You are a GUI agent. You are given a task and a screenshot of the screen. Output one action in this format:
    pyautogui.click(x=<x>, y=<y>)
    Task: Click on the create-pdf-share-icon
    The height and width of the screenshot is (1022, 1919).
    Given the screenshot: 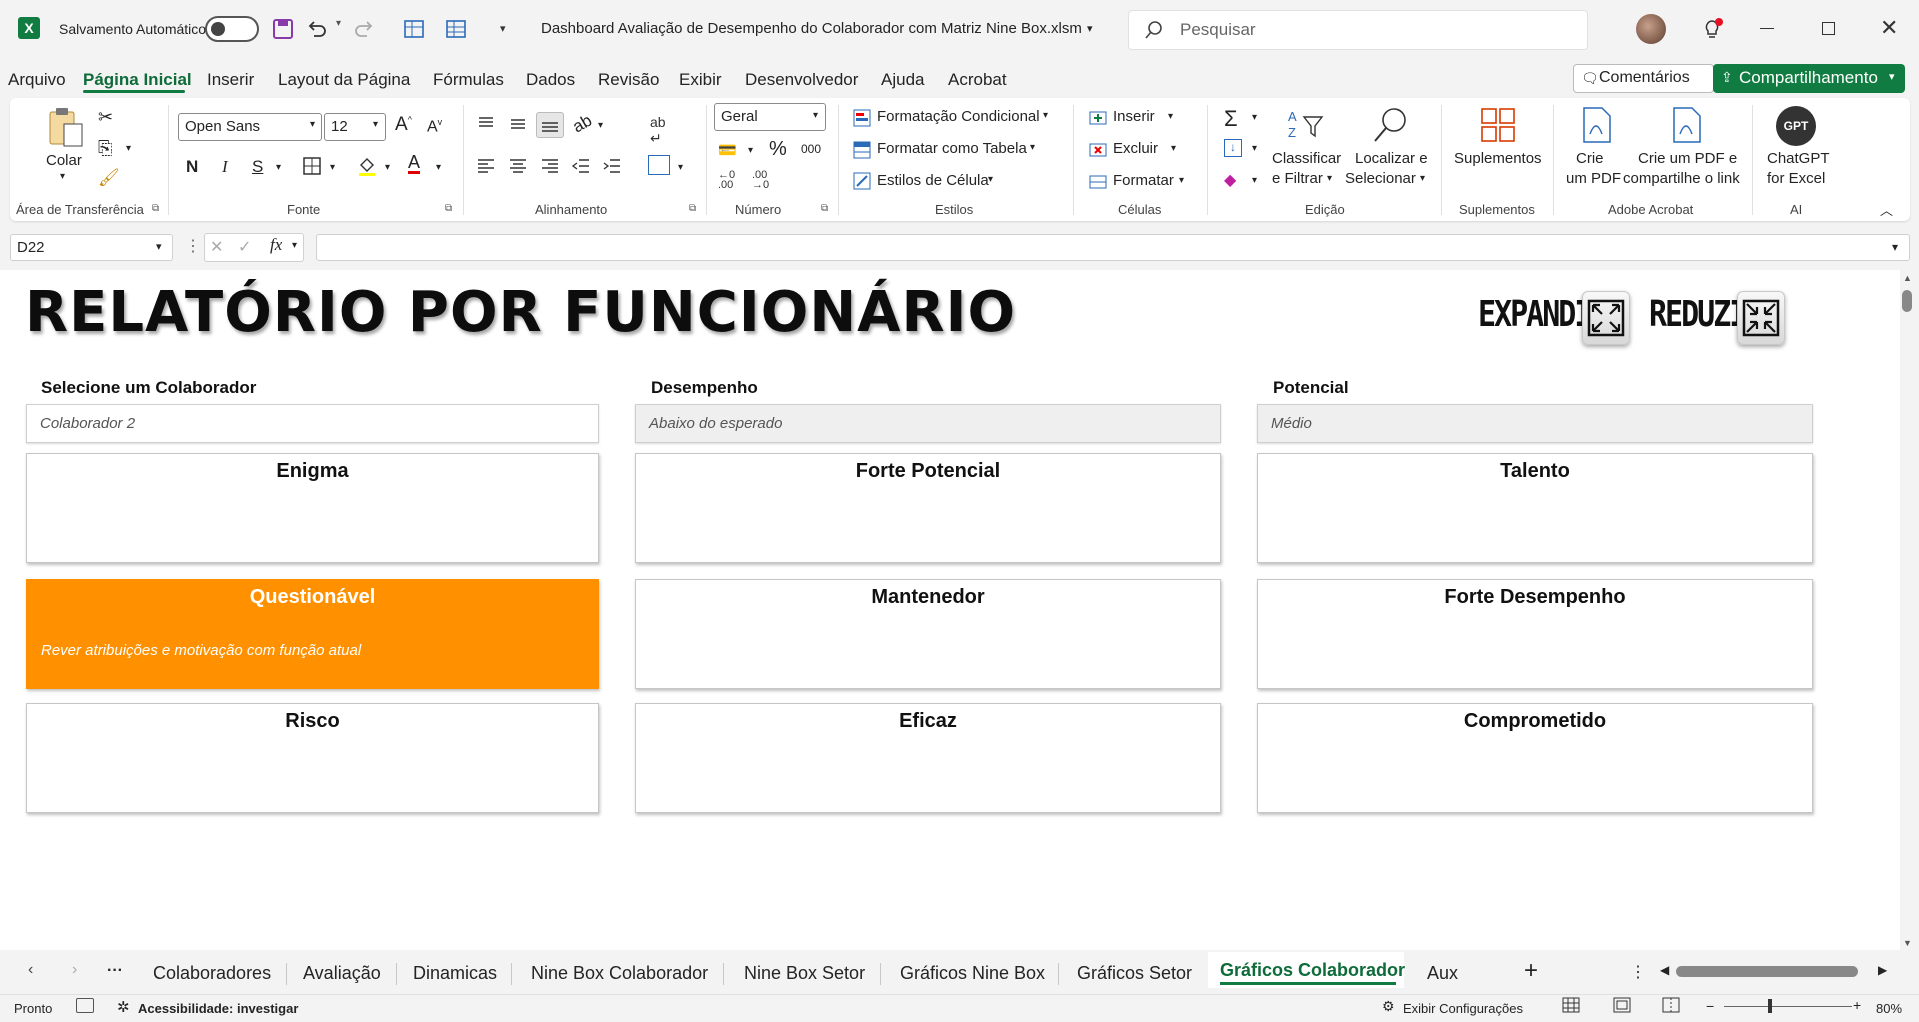 What is the action you would take?
    pyautogui.click(x=1686, y=127)
    